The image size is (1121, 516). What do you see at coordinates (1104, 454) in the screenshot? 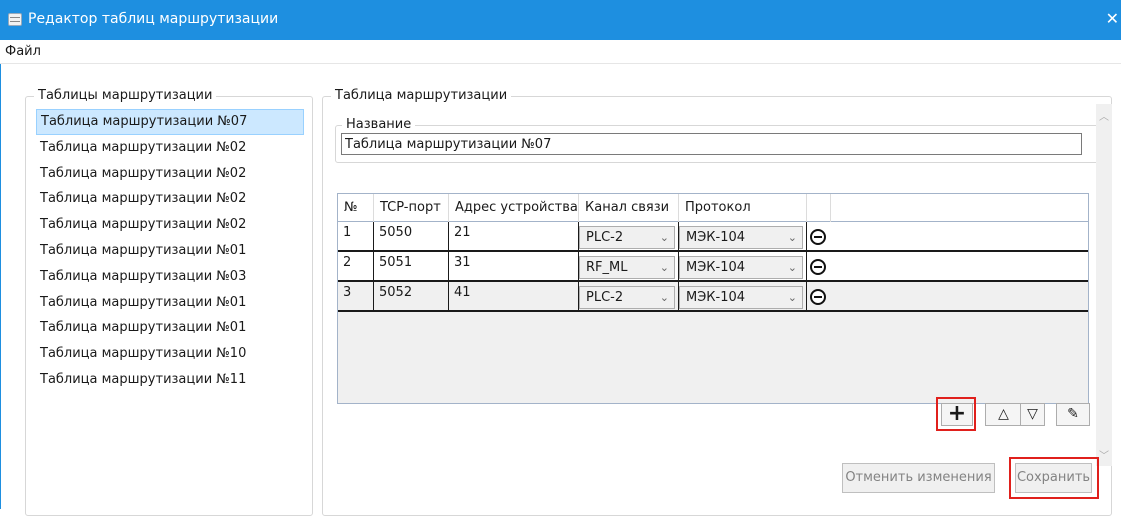
I see `scroll-down-icon: ﹀` at bounding box center [1104, 454].